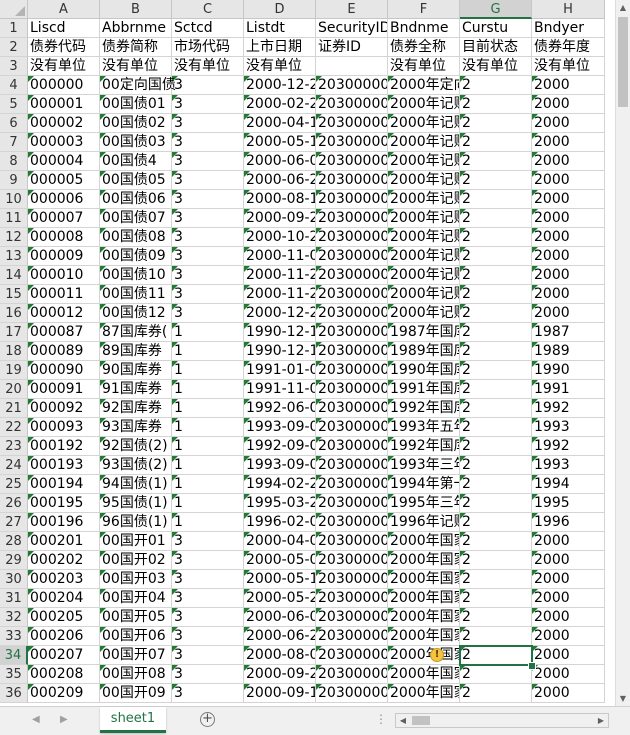 Image resolution: width=630 pixels, height=735 pixels. What do you see at coordinates (280, 389) in the screenshot?
I see `cell-d20: 1991-11-0` at bounding box center [280, 389].